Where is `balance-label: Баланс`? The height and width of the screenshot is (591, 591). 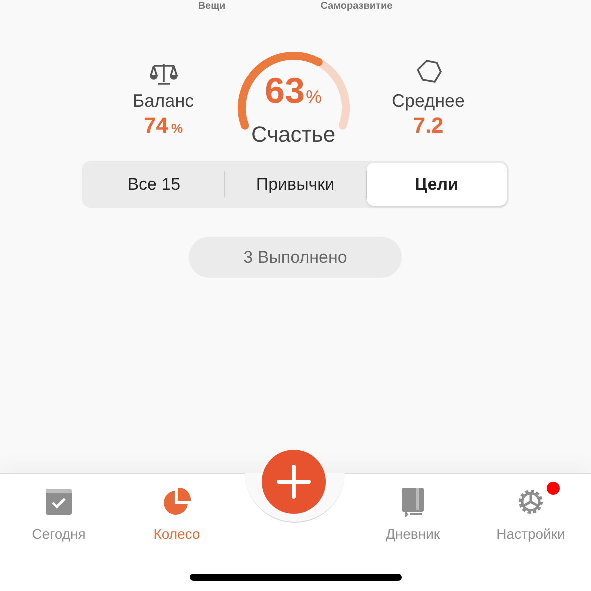 balance-label: Баланс is located at coordinates (163, 101).